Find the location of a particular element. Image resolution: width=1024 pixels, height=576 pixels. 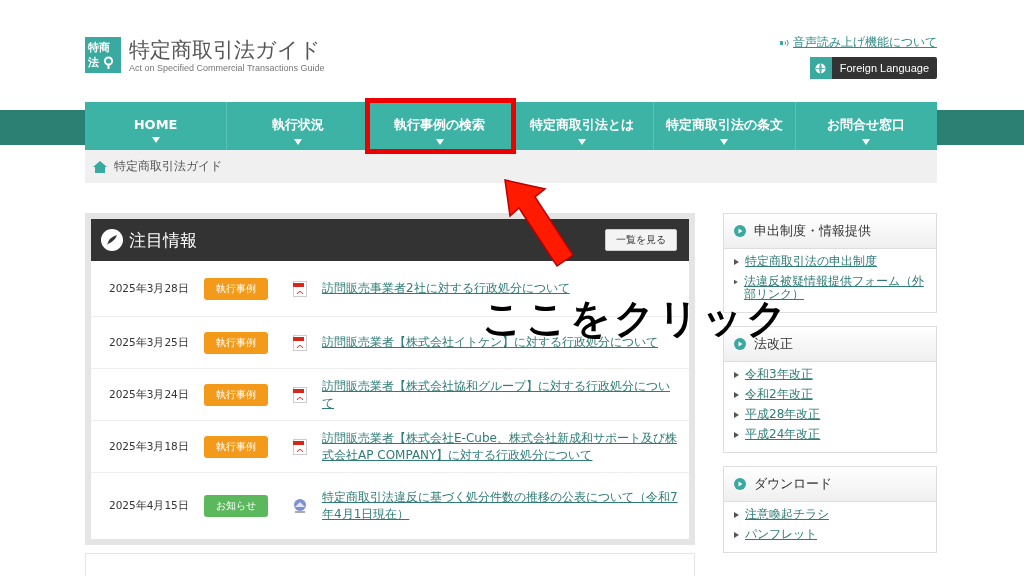

pen-icon is located at coordinates (112, 240).